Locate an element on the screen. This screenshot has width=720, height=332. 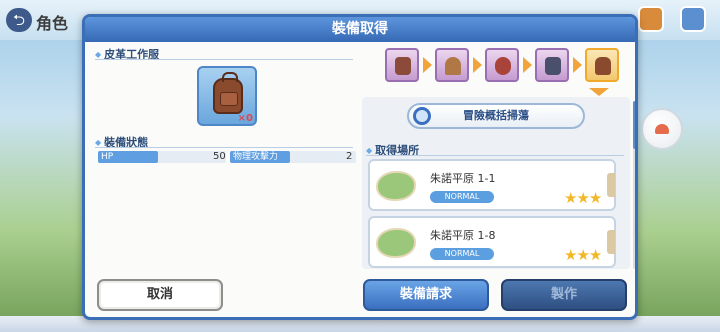
sweep-button-label: 冒險概括掃蕩 is located at coordinates (496, 115).